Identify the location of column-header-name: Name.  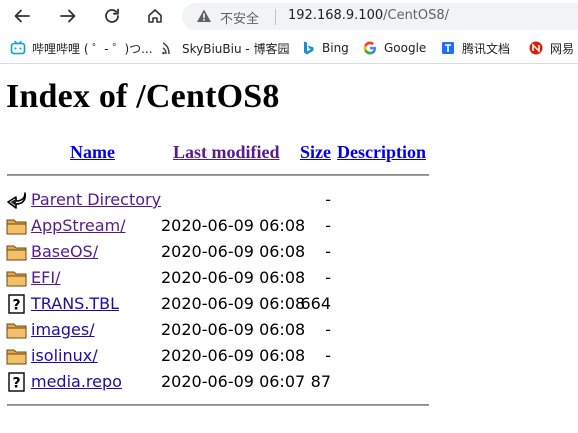
(92, 152).